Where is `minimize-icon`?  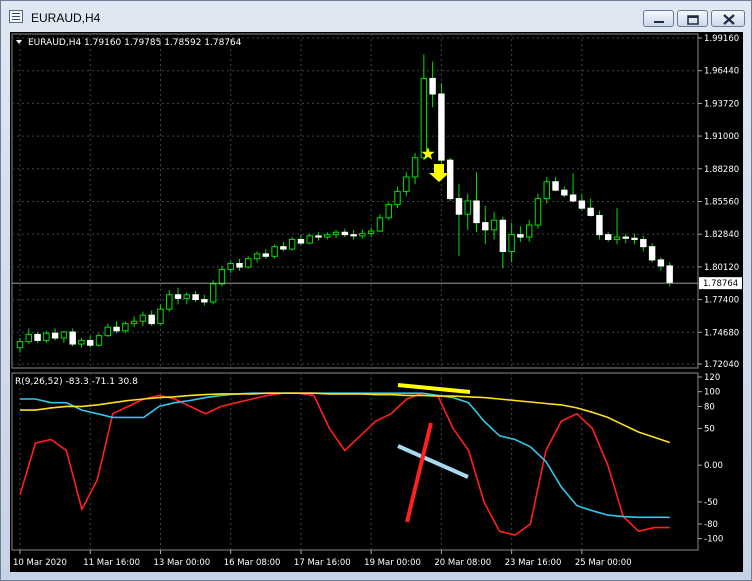
minimize-icon is located at coordinates (659, 22).